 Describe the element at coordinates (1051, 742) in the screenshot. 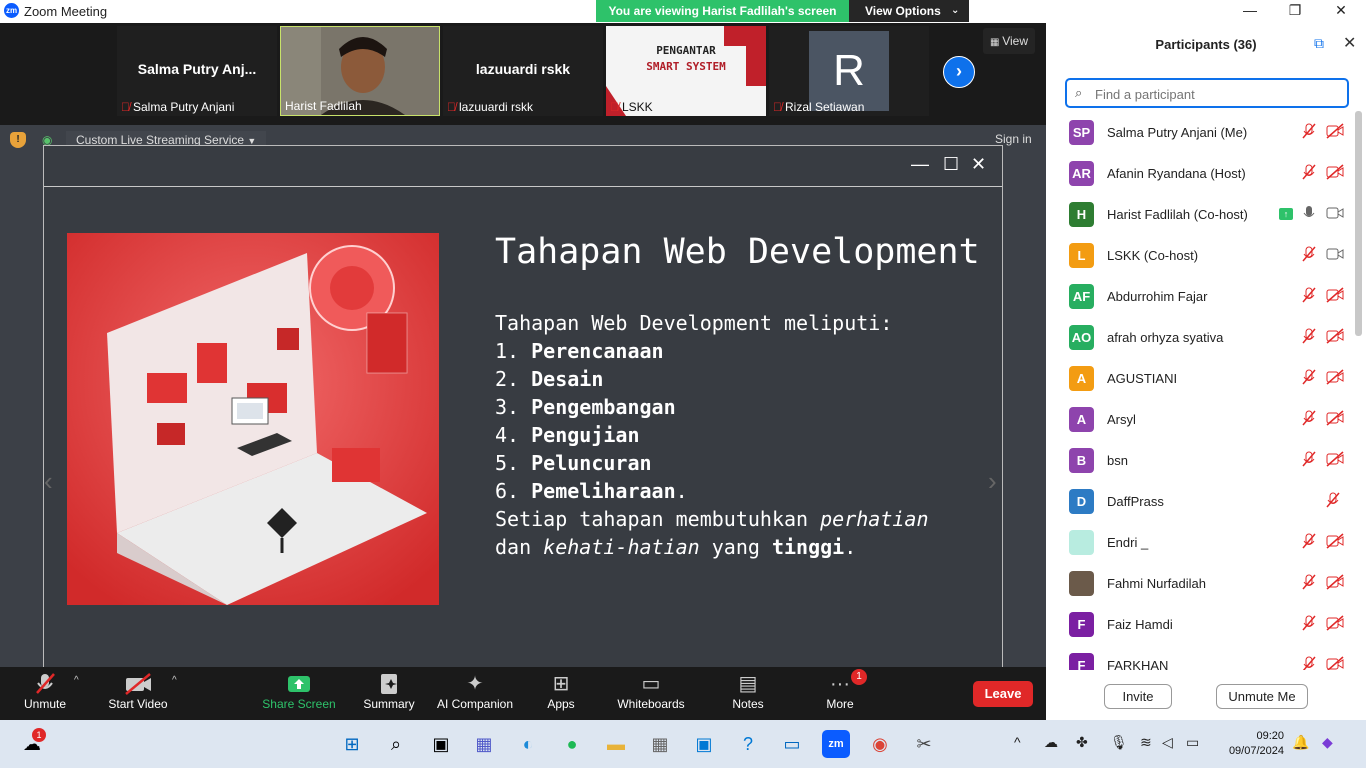

I see `tray-cloud-icon: ☁` at that location.